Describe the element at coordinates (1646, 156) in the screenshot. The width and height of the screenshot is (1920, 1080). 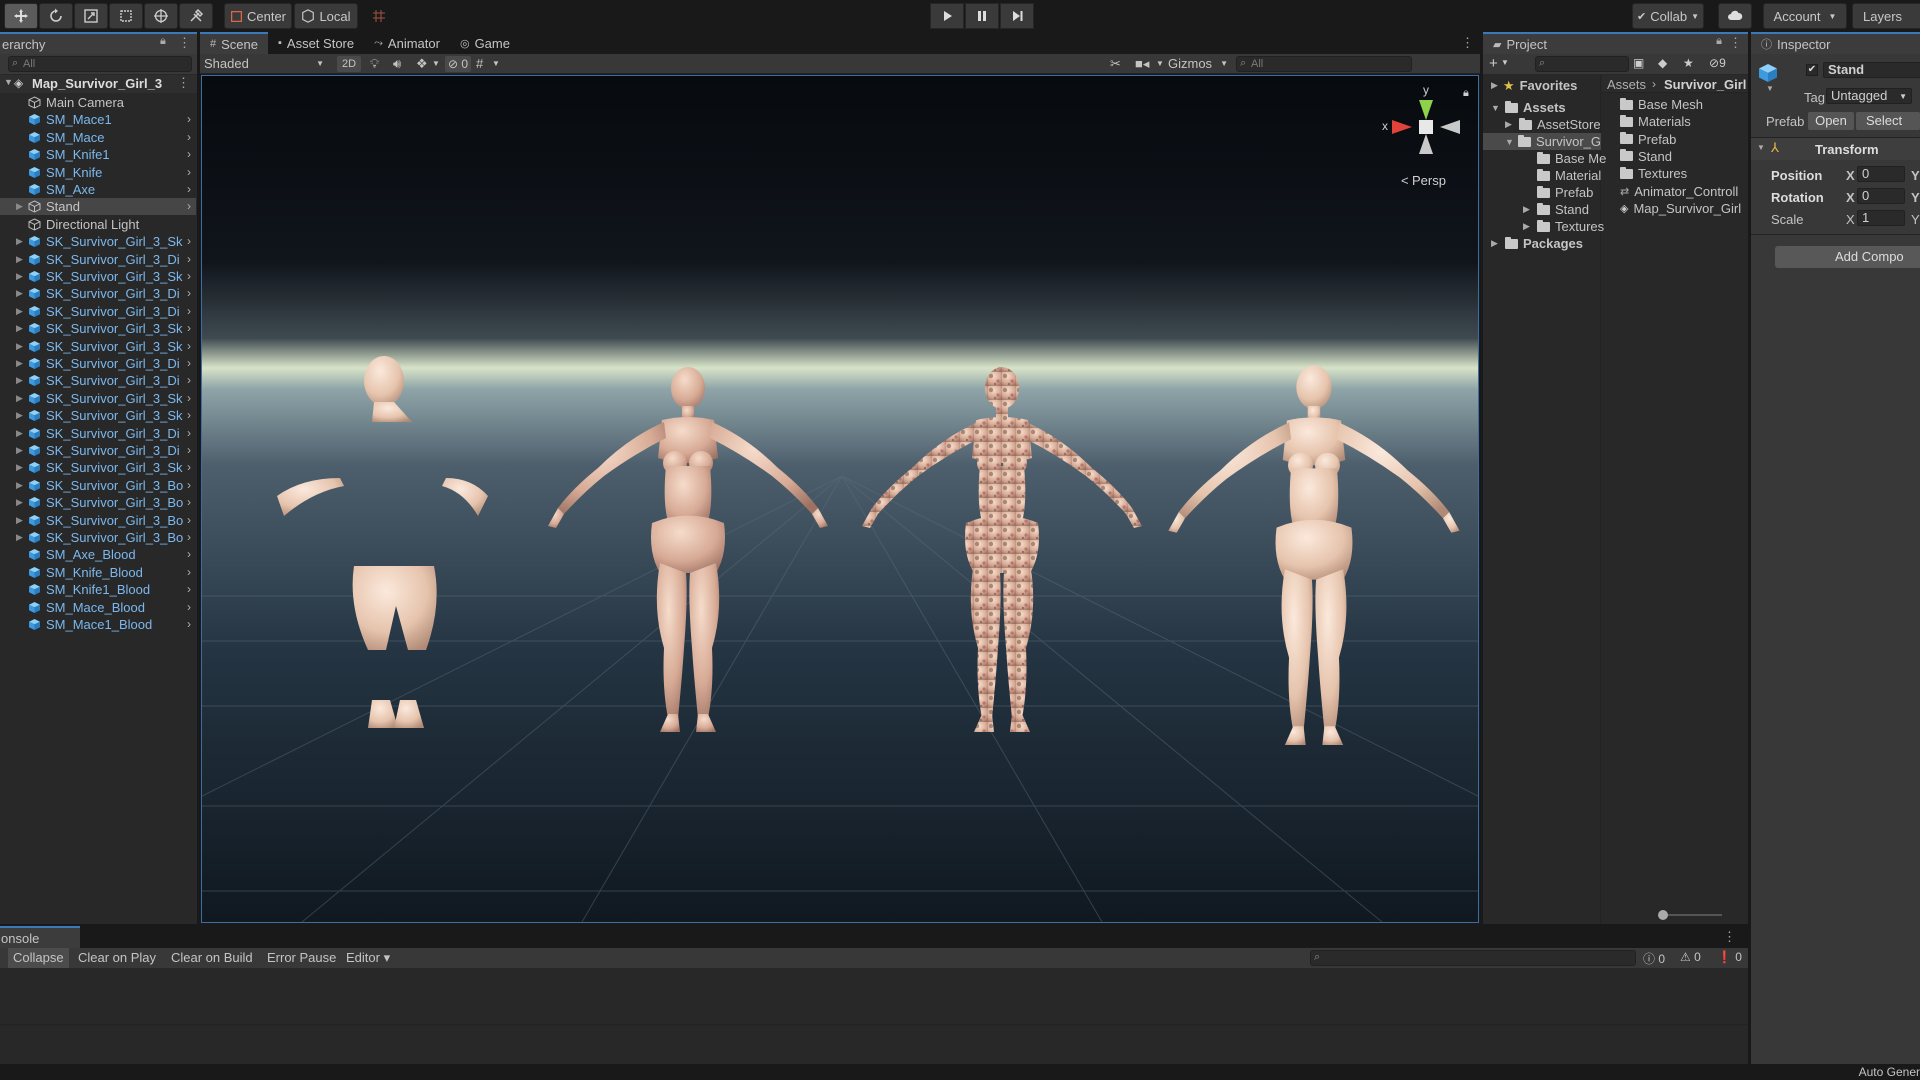
I see `project-file-item: Stand` at that location.